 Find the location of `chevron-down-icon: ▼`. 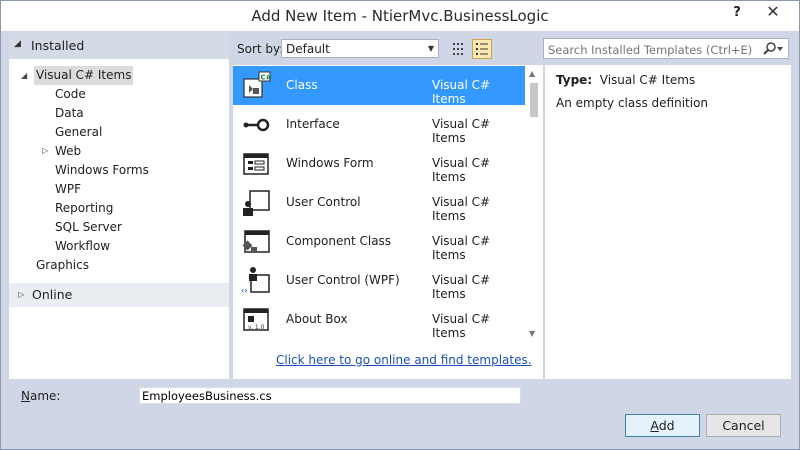

chevron-down-icon: ▼ is located at coordinates (430, 48).